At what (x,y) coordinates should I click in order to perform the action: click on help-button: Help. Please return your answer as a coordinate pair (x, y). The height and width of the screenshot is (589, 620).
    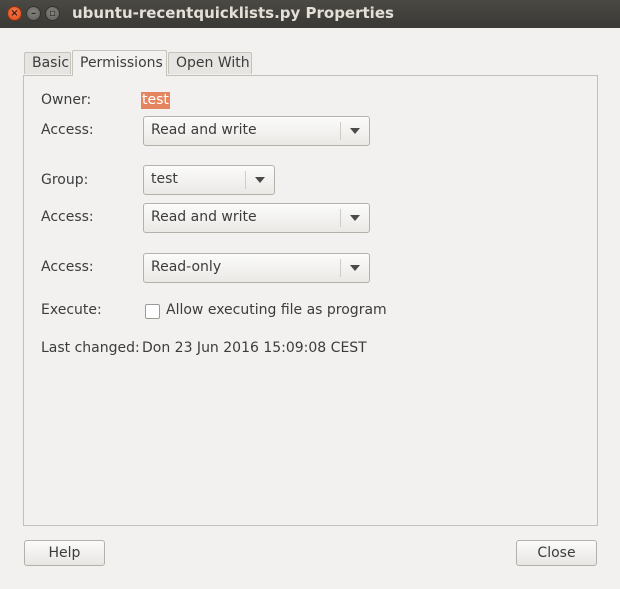
    Looking at the image, I should click on (64, 553).